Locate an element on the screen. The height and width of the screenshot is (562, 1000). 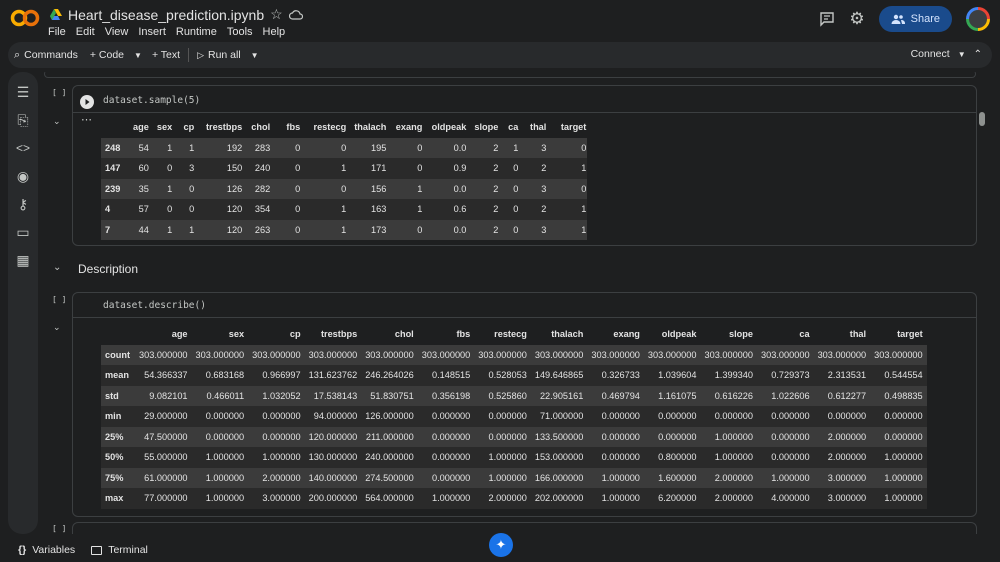
scrollbar-thumb is located at coordinates (982, 119).